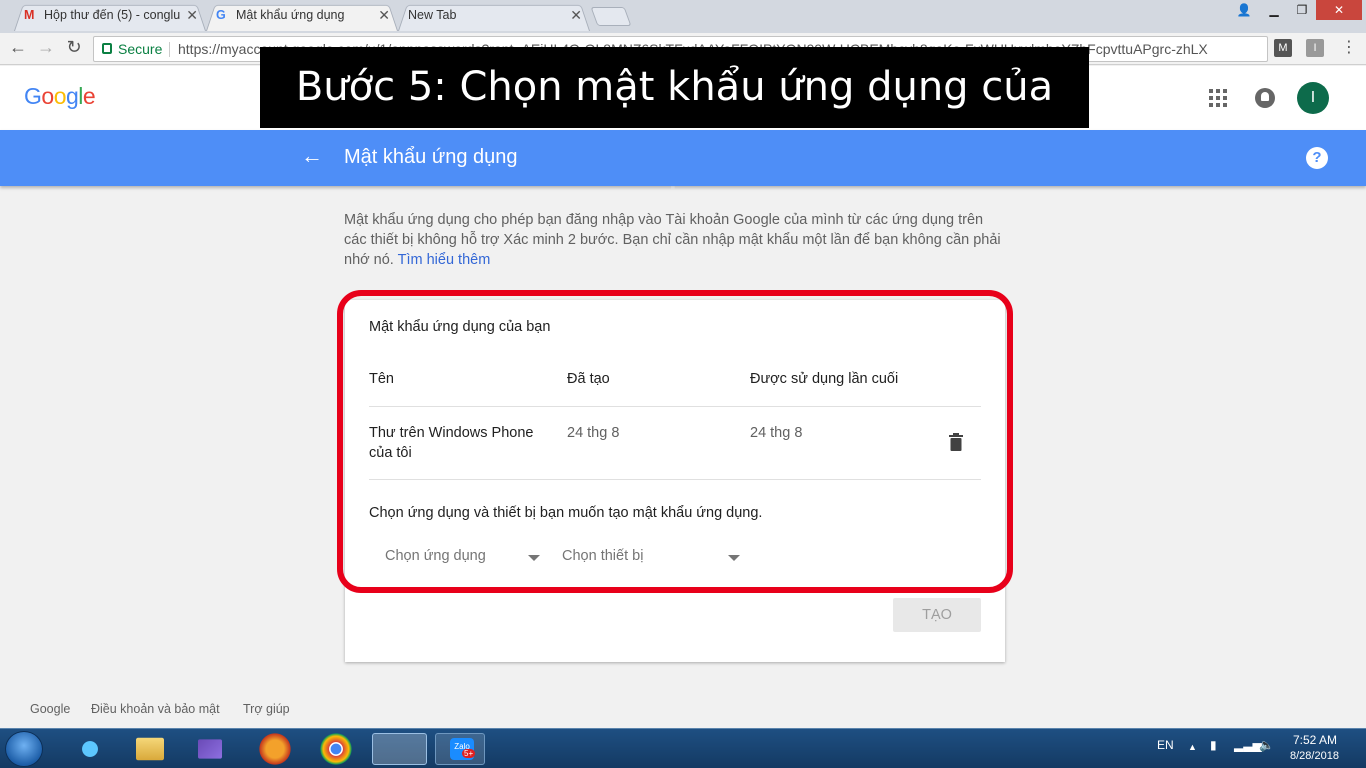 The width and height of the screenshot is (1366, 768). I want to click on forward-icon: →, so click(46, 47).